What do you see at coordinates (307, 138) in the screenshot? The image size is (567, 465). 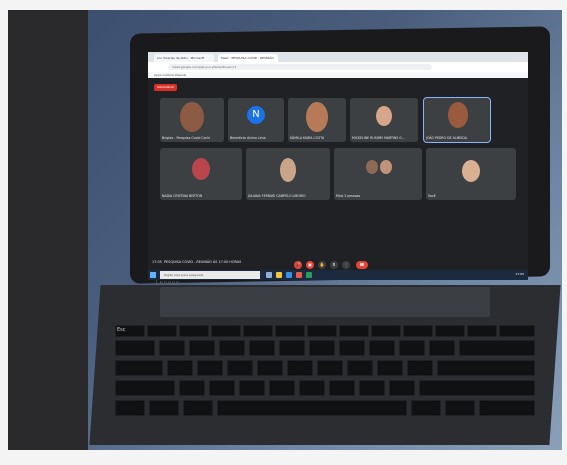 I see `participant-name: KÂMILA KIARA COSTA` at bounding box center [307, 138].